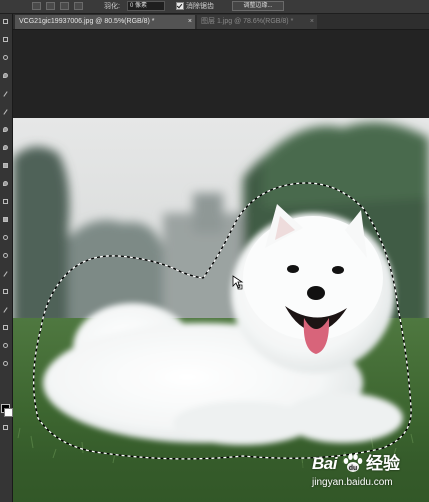 The width and height of the screenshot is (429, 502). I want to click on marquee-tool-icon, so click(6, 40).